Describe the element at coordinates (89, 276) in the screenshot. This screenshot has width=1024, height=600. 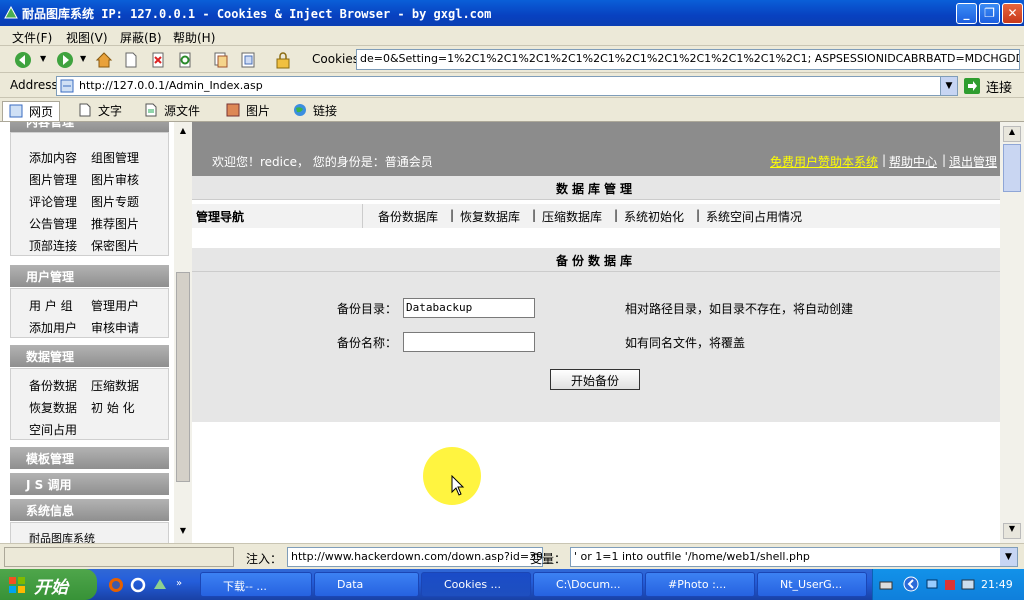
I see `sidebar-head-users: 用户管理` at that location.